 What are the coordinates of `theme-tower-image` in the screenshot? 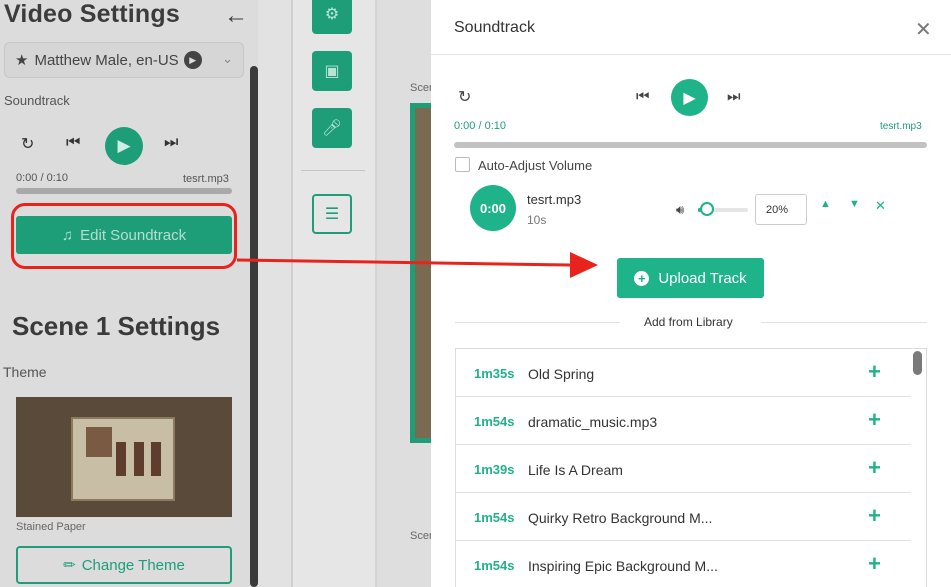 It's located at (99, 442).